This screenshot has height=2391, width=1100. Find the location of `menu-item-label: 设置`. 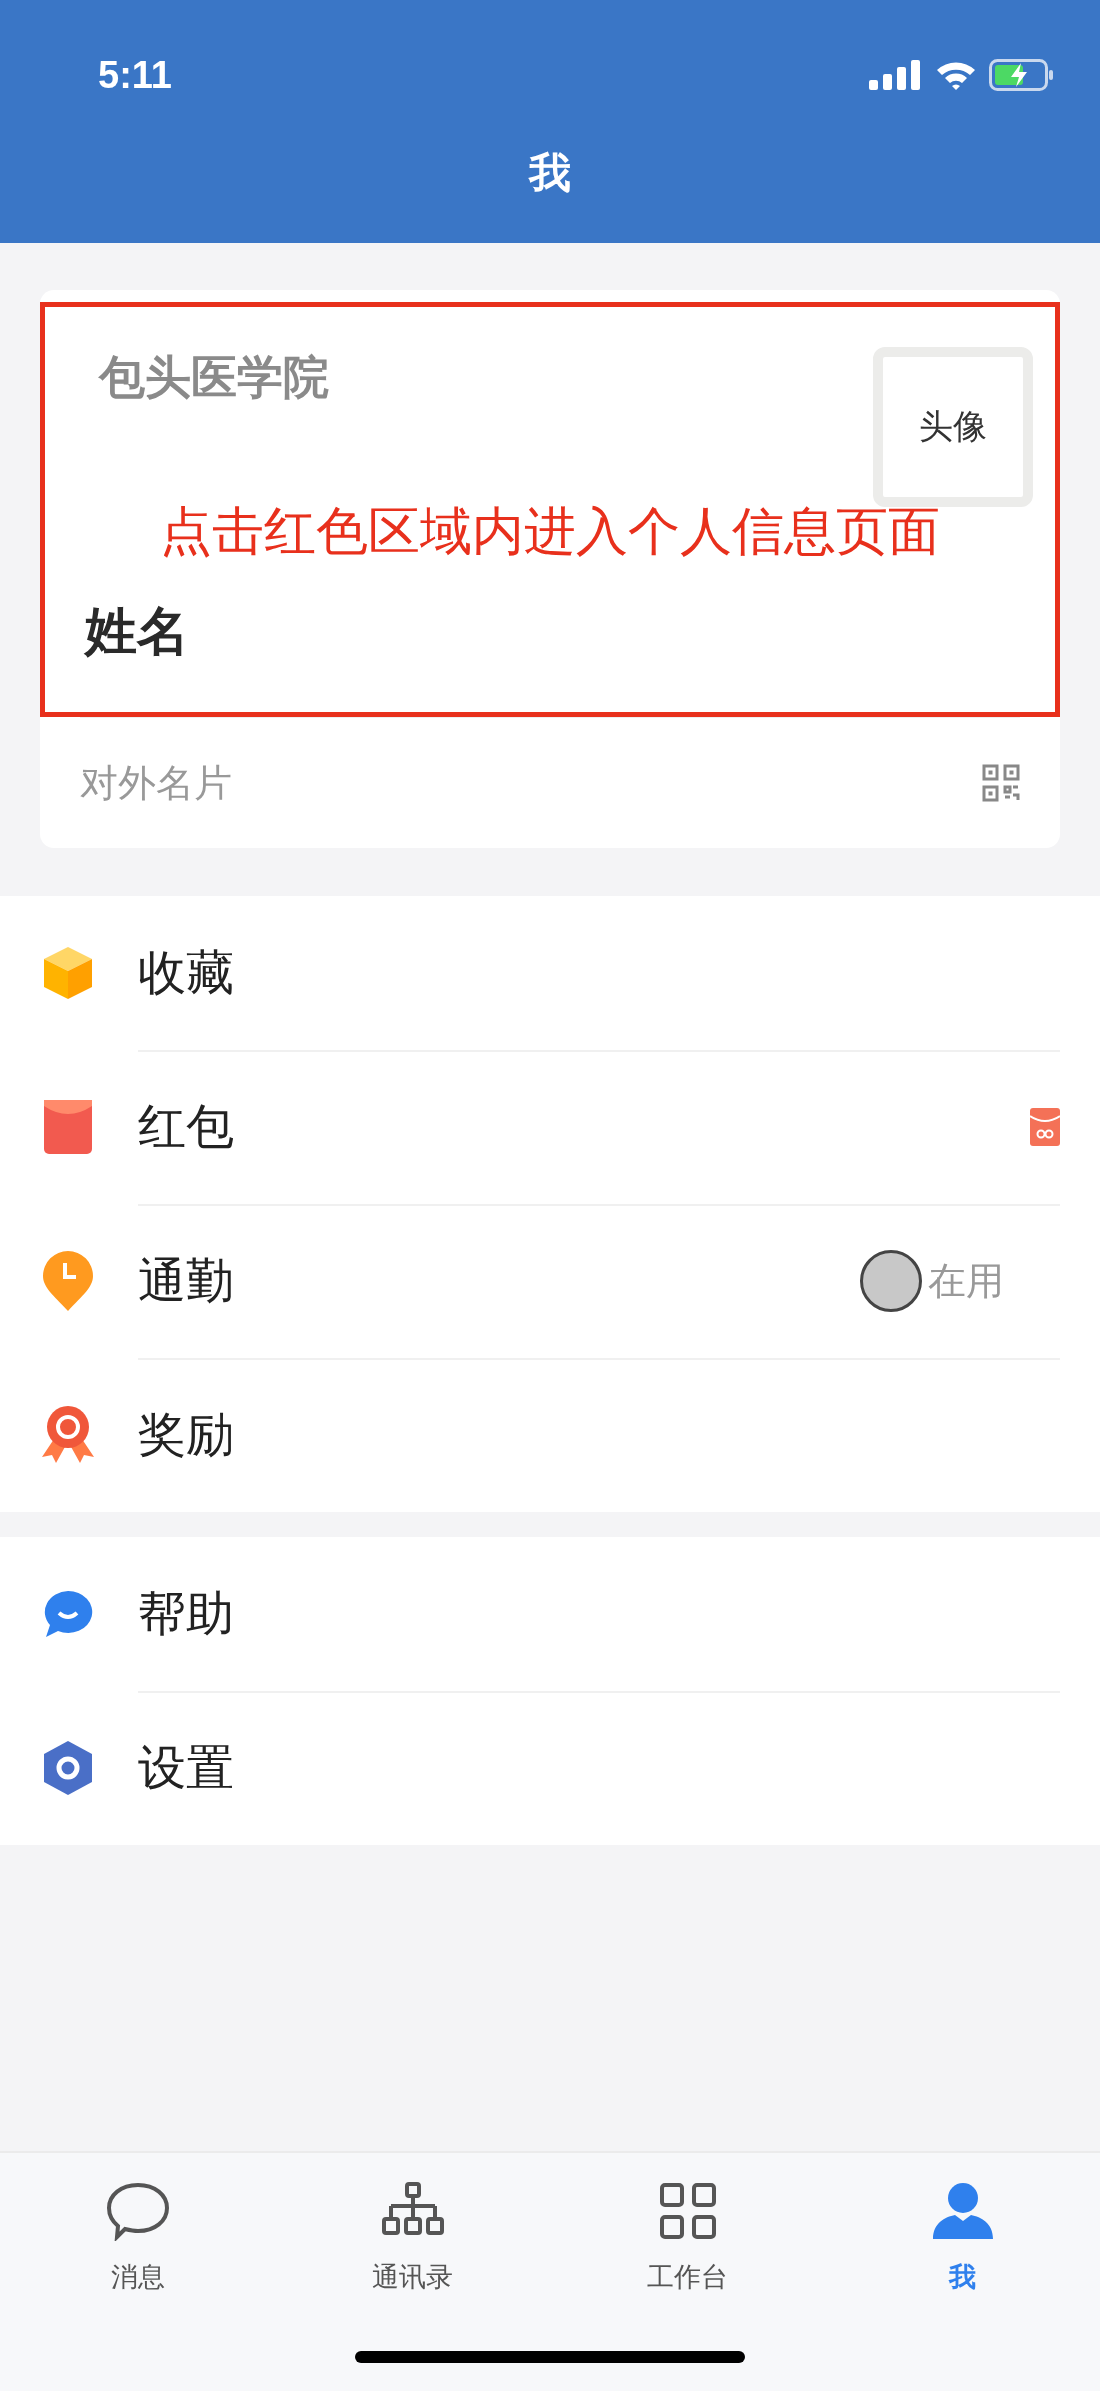

menu-item-label: 设置 is located at coordinates (186, 1768).